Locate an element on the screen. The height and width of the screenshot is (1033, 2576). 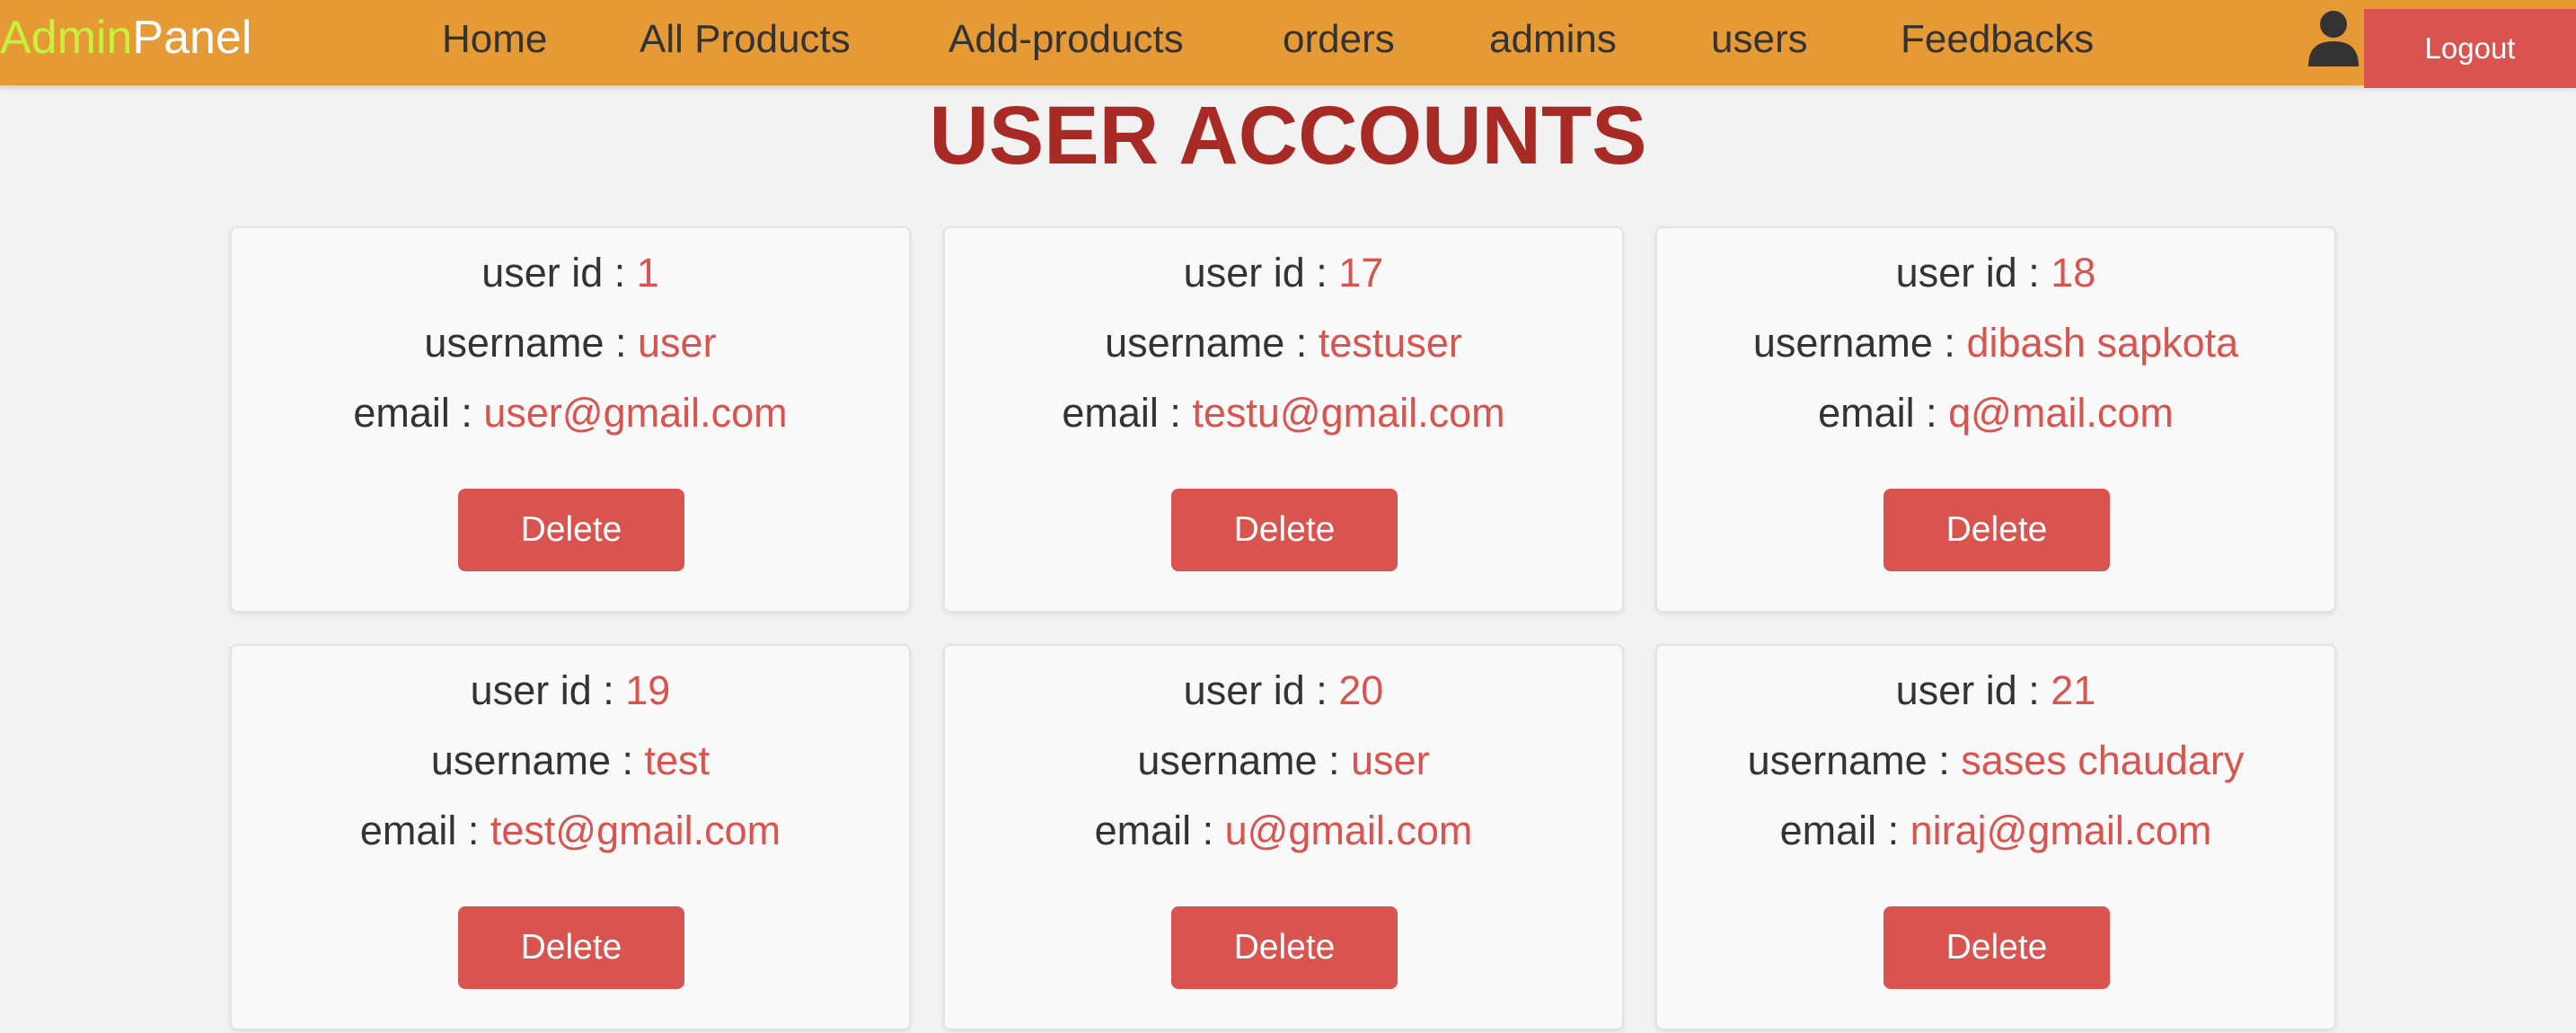
email-value: testu@gmail.com is located at coordinates (1348, 413).